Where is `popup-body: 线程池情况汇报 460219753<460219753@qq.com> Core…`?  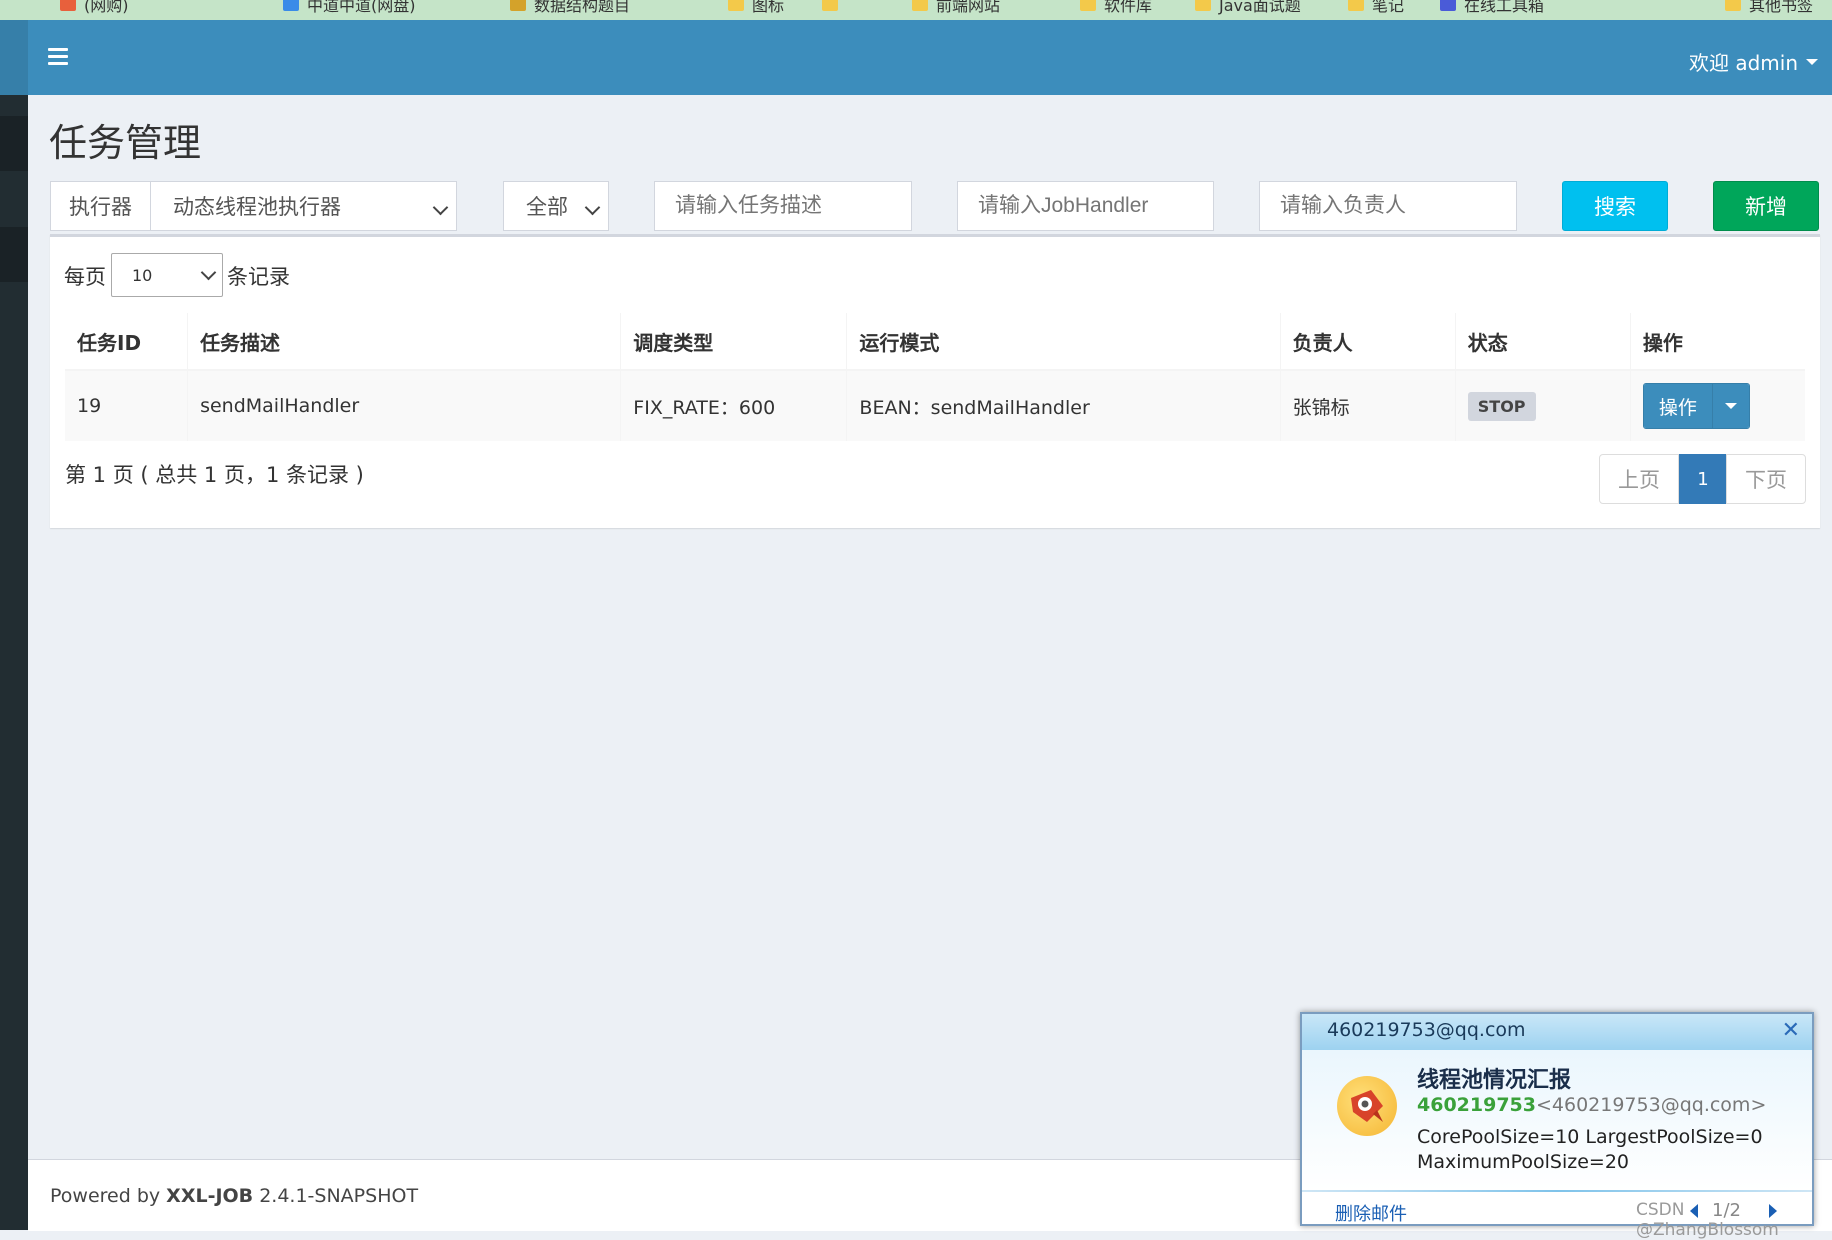 popup-body: 线程池情况汇报 460219753<460219753@qq.com> Core… is located at coordinates (1557, 1120).